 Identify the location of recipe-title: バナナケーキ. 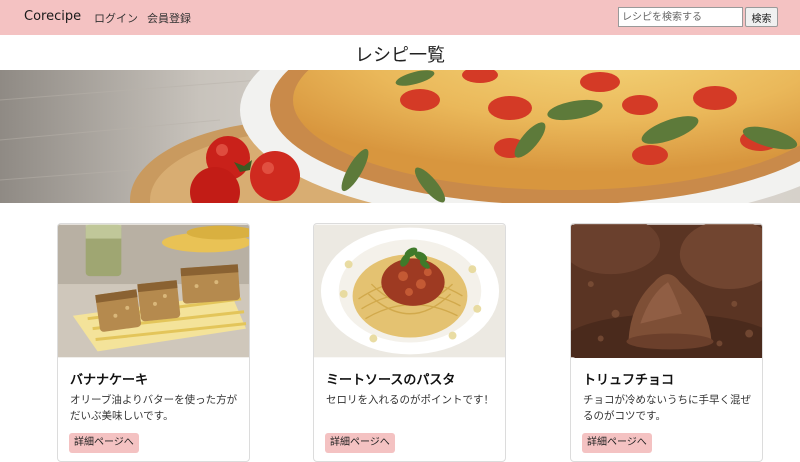
(109, 380).